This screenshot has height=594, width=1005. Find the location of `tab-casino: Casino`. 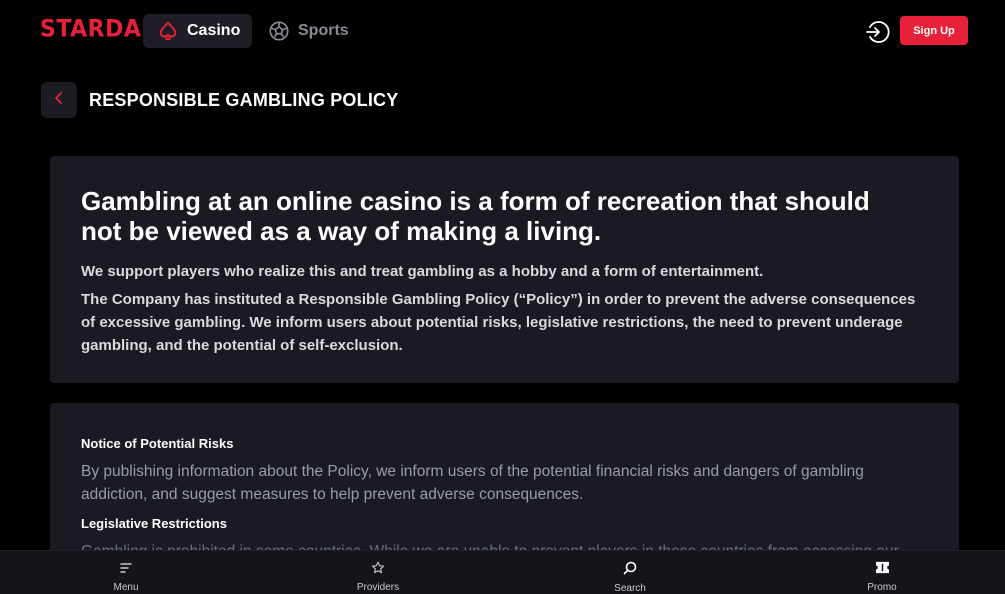

tab-casino: Casino is located at coordinates (197, 31).